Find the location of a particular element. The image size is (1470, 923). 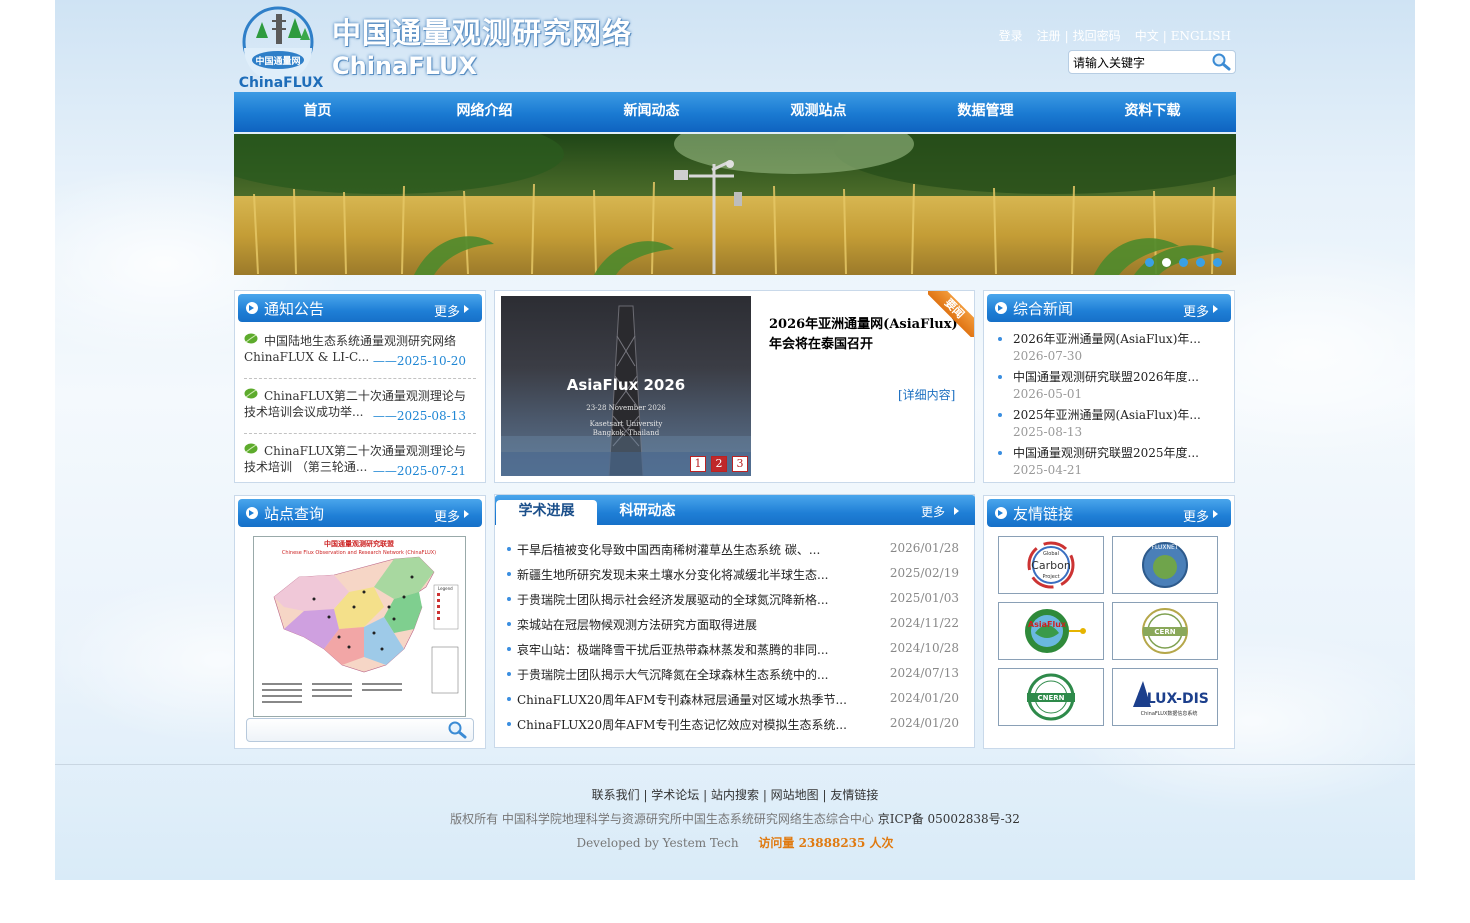

footer-search-link: 站内搜索 is located at coordinates (735, 795).